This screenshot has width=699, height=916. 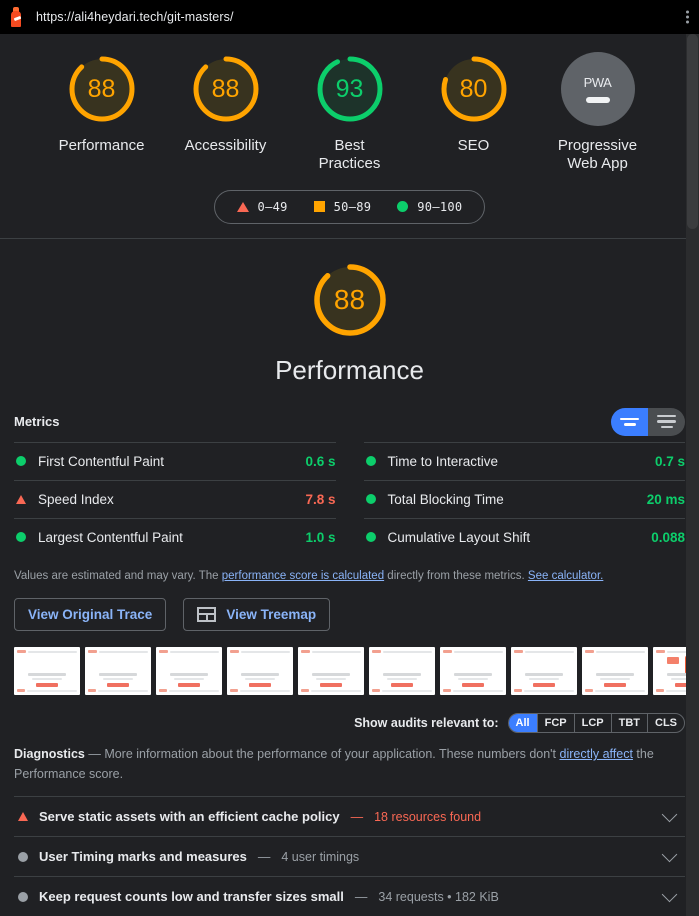 I want to click on url-text: https://ali4heydari.tech/git-masters/, so click(x=135, y=17).